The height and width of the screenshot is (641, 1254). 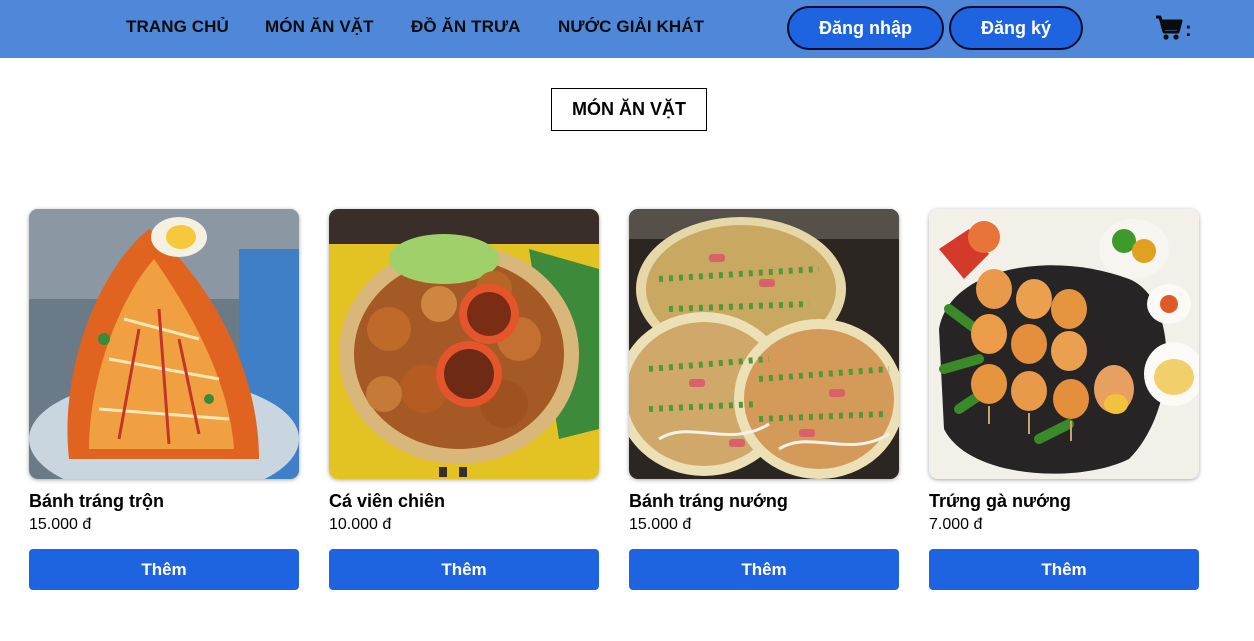 I want to click on product-card: Bánh tráng nướng 15.000 đ Thêm, so click(x=764, y=399).